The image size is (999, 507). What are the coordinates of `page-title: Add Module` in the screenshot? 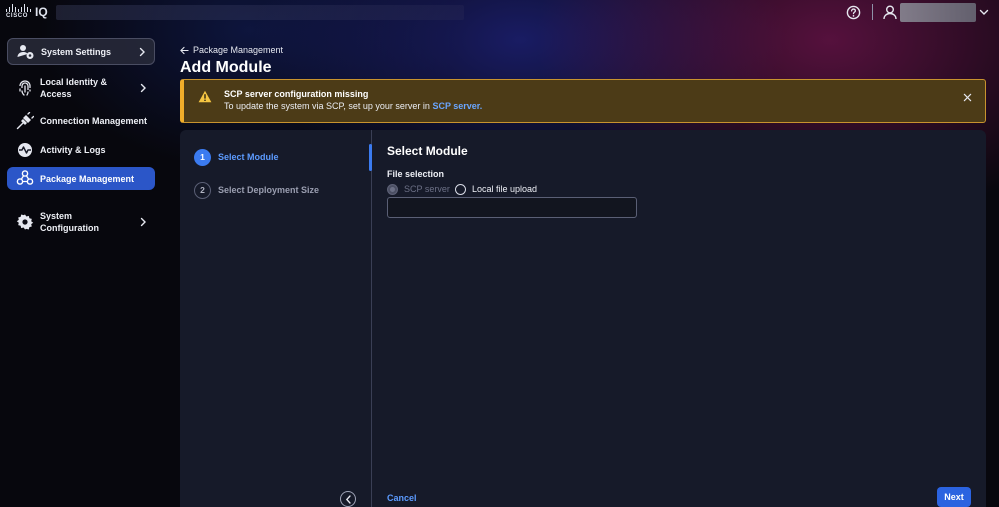 It's located at (226, 67).